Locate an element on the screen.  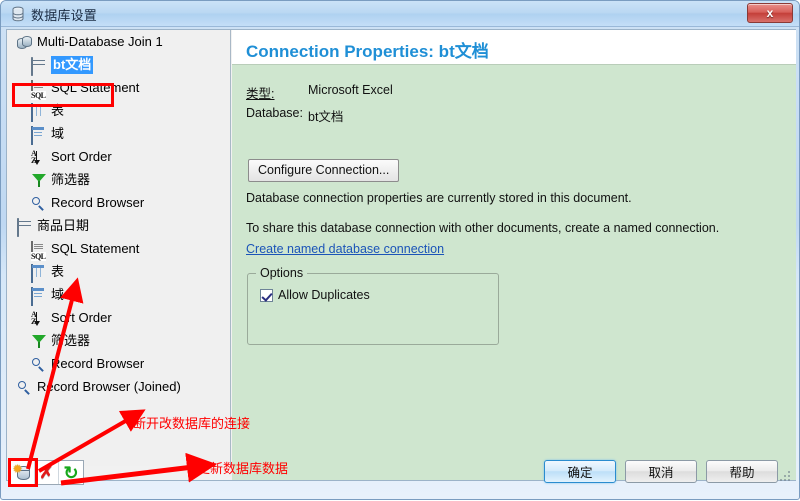
refresh-database-button: ↻ is located at coordinates (71, 472).